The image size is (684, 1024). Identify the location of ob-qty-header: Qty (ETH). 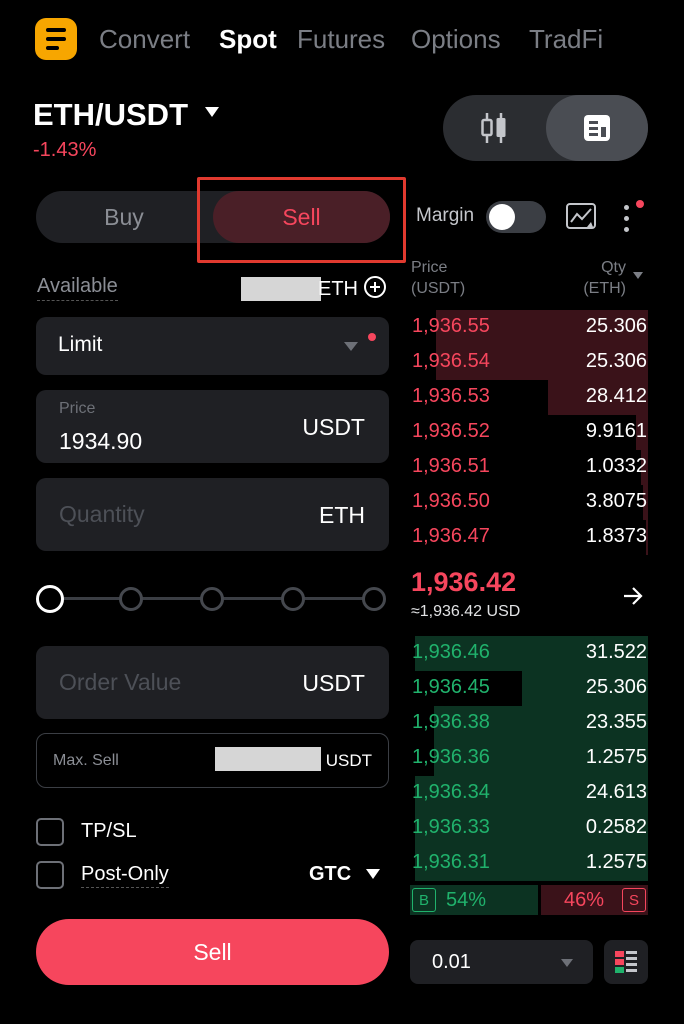
(601, 278).